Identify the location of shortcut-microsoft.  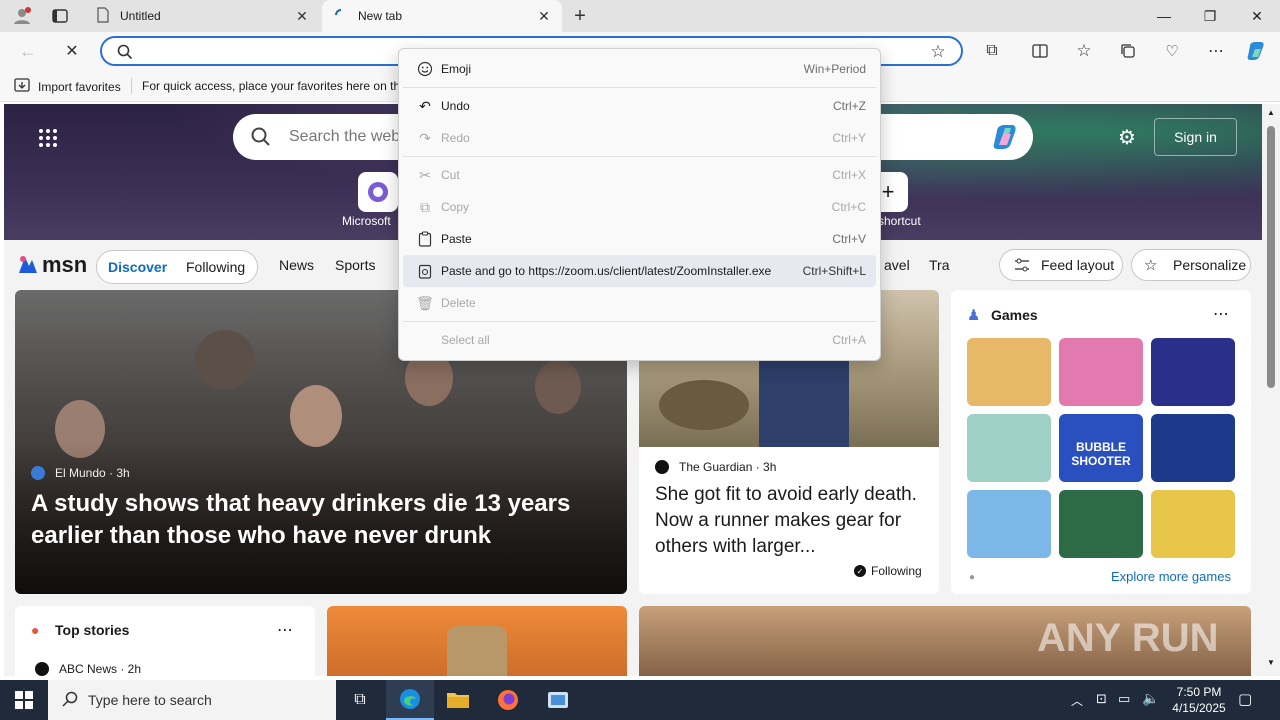
(378, 192).